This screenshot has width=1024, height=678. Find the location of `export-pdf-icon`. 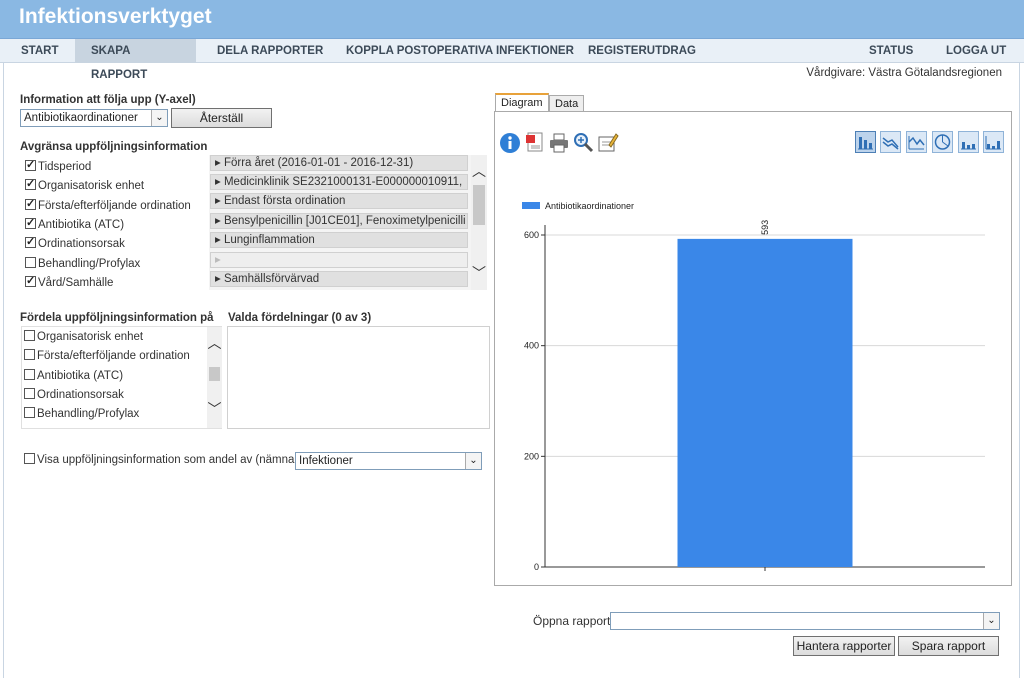

export-pdf-icon is located at coordinates (535, 142).